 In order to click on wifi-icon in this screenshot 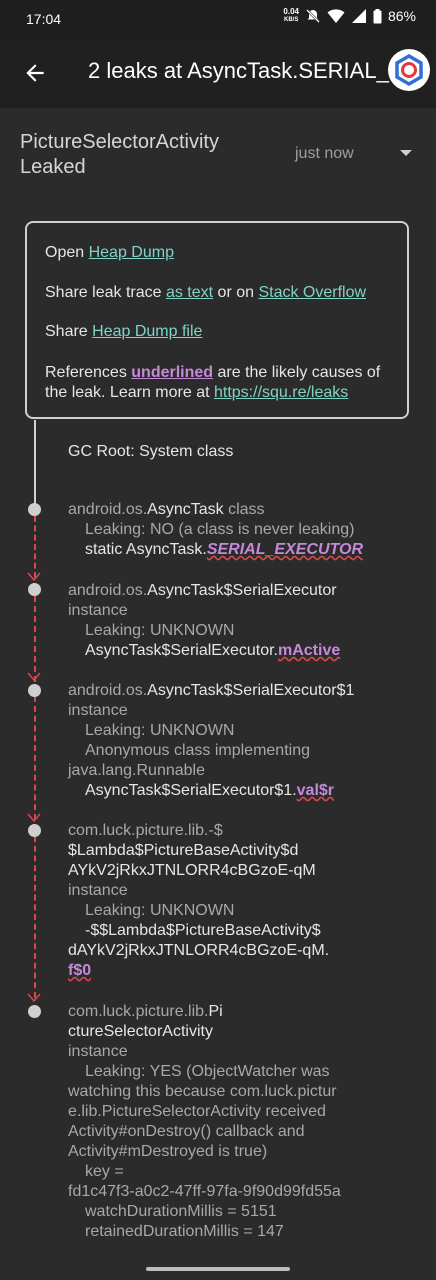, I will do `click(336, 16)`.